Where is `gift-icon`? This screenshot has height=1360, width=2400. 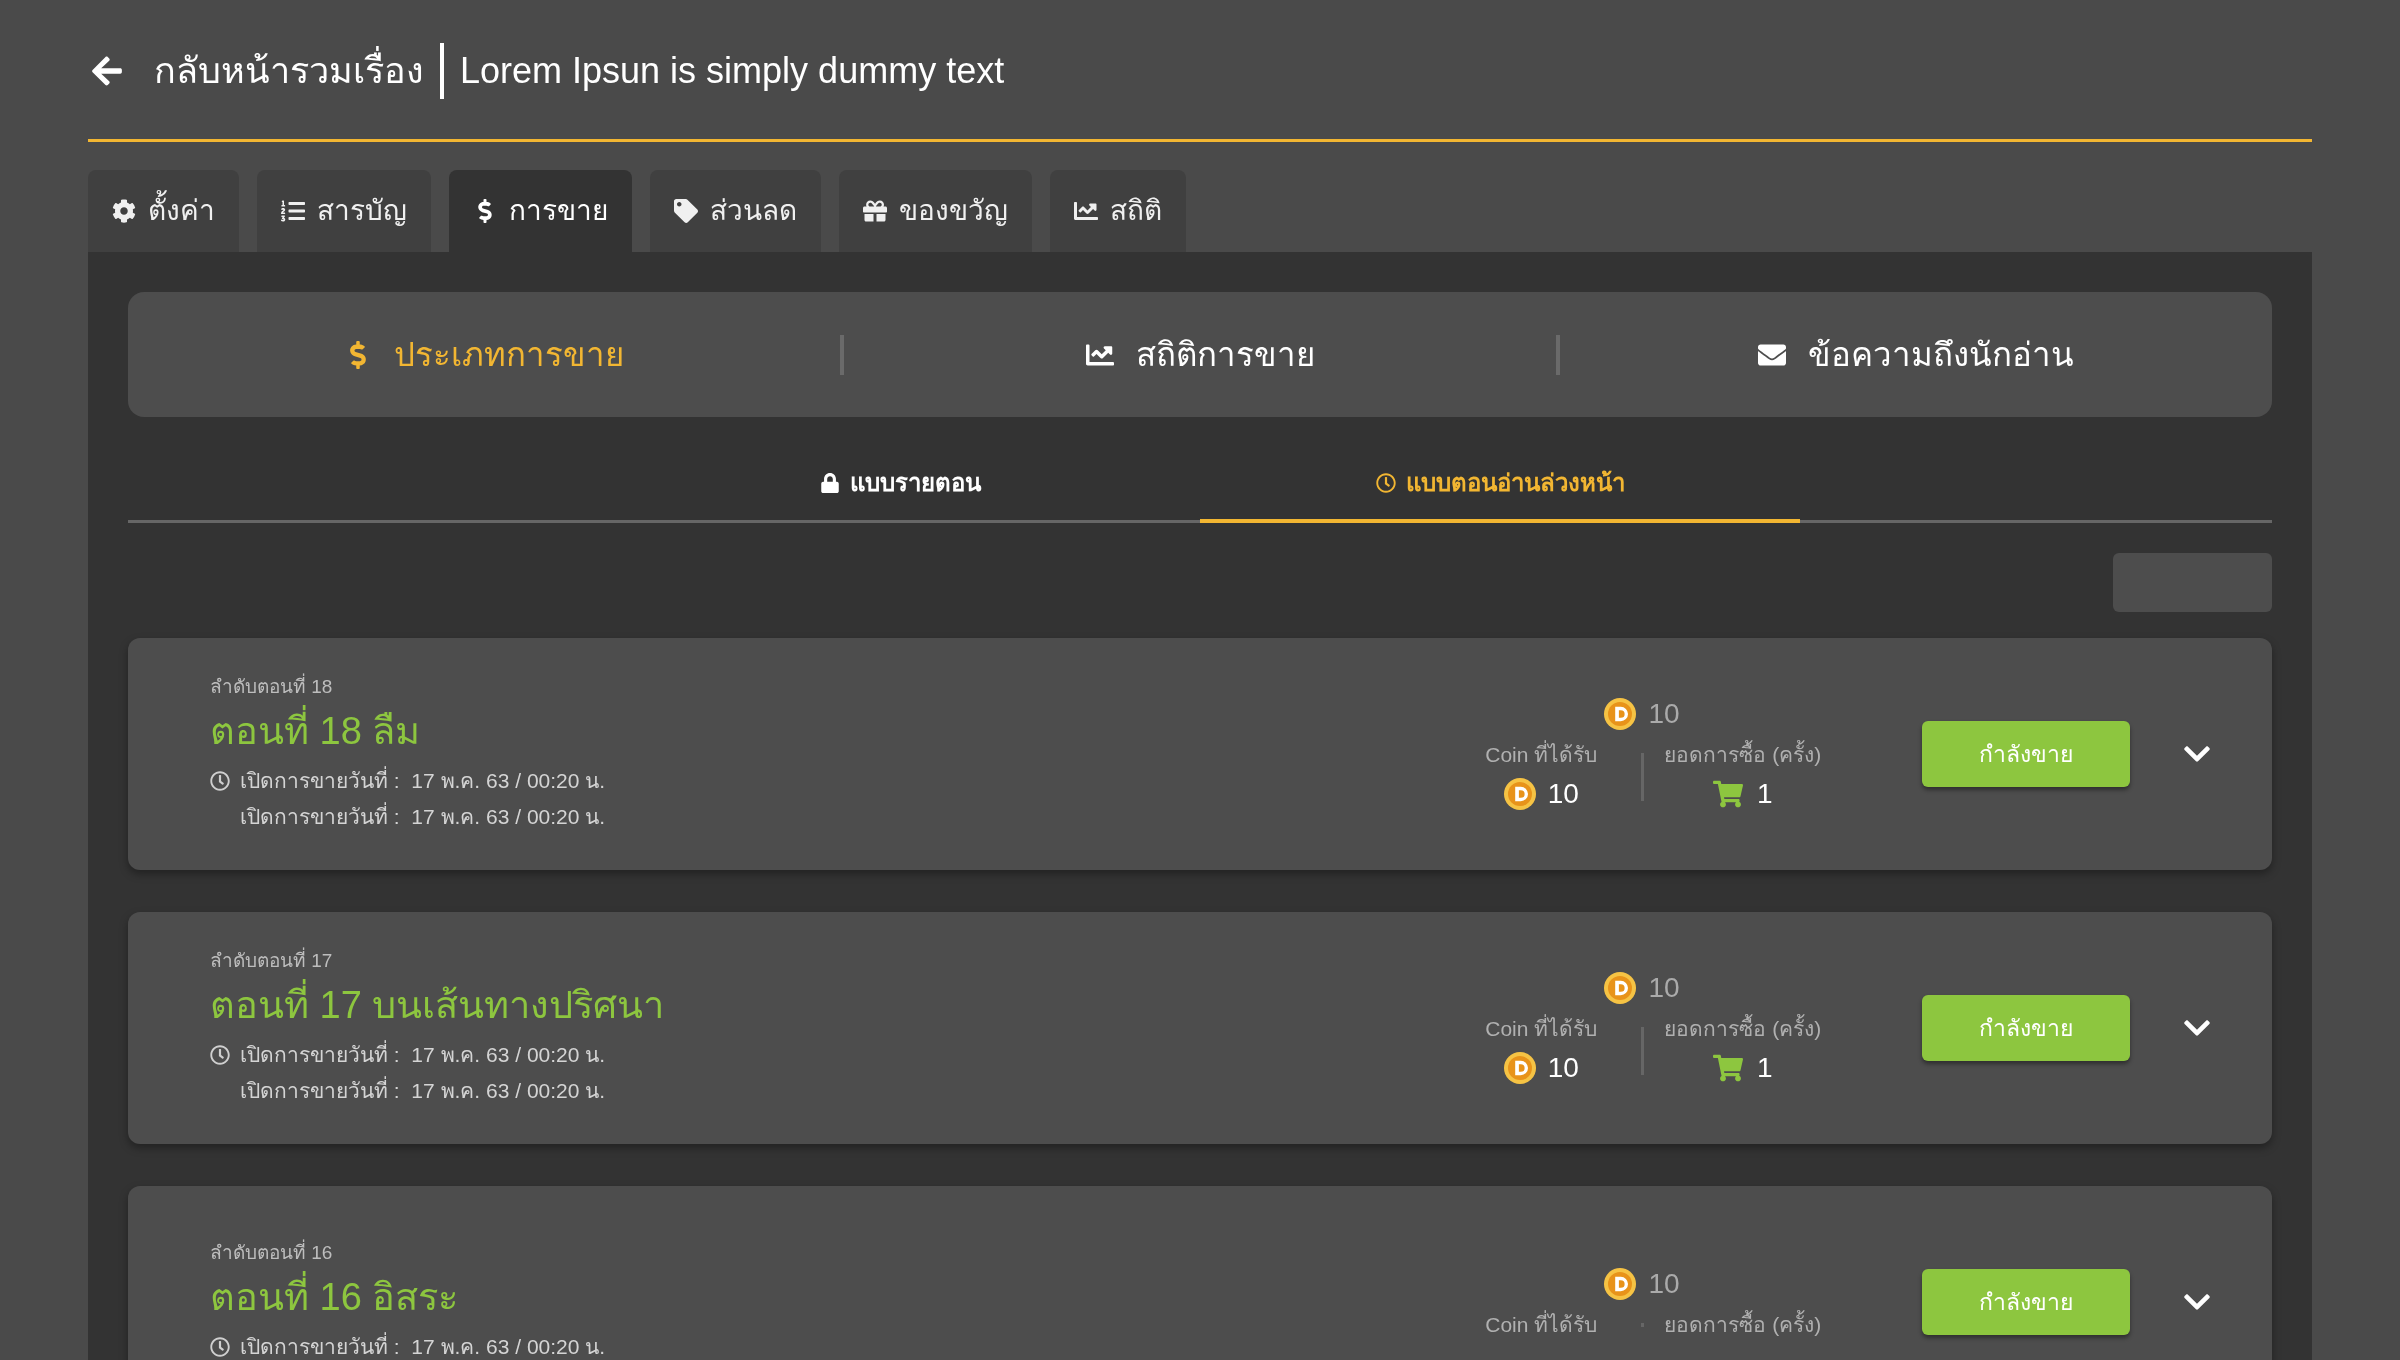
gift-icon is located at coordinates (875, 211).